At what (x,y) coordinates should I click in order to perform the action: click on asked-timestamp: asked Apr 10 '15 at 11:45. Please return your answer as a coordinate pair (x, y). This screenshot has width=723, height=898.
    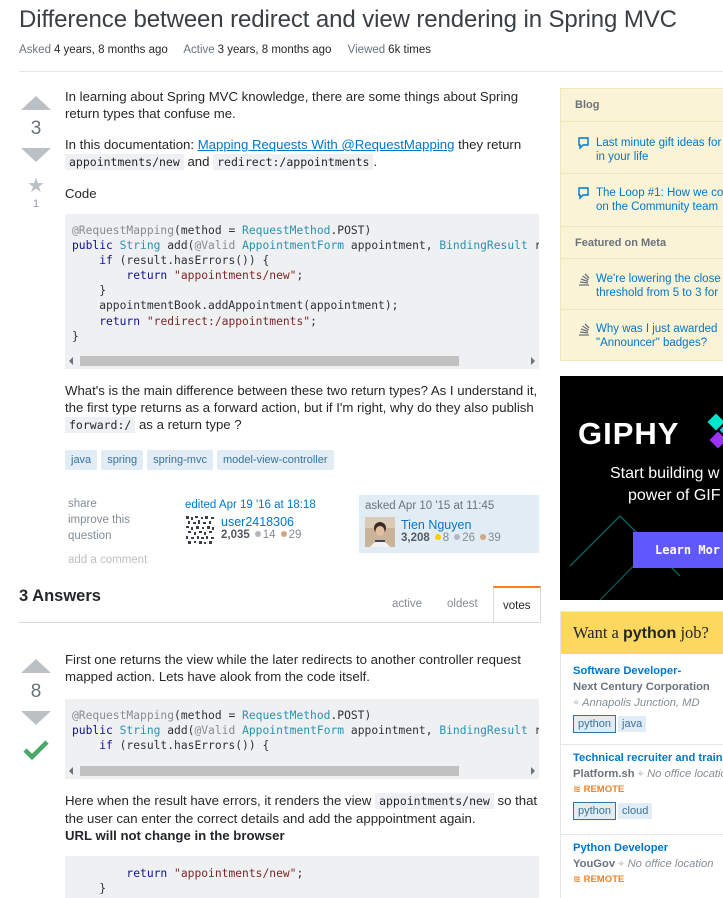
    Looking at the image, I should click on (449, 506).